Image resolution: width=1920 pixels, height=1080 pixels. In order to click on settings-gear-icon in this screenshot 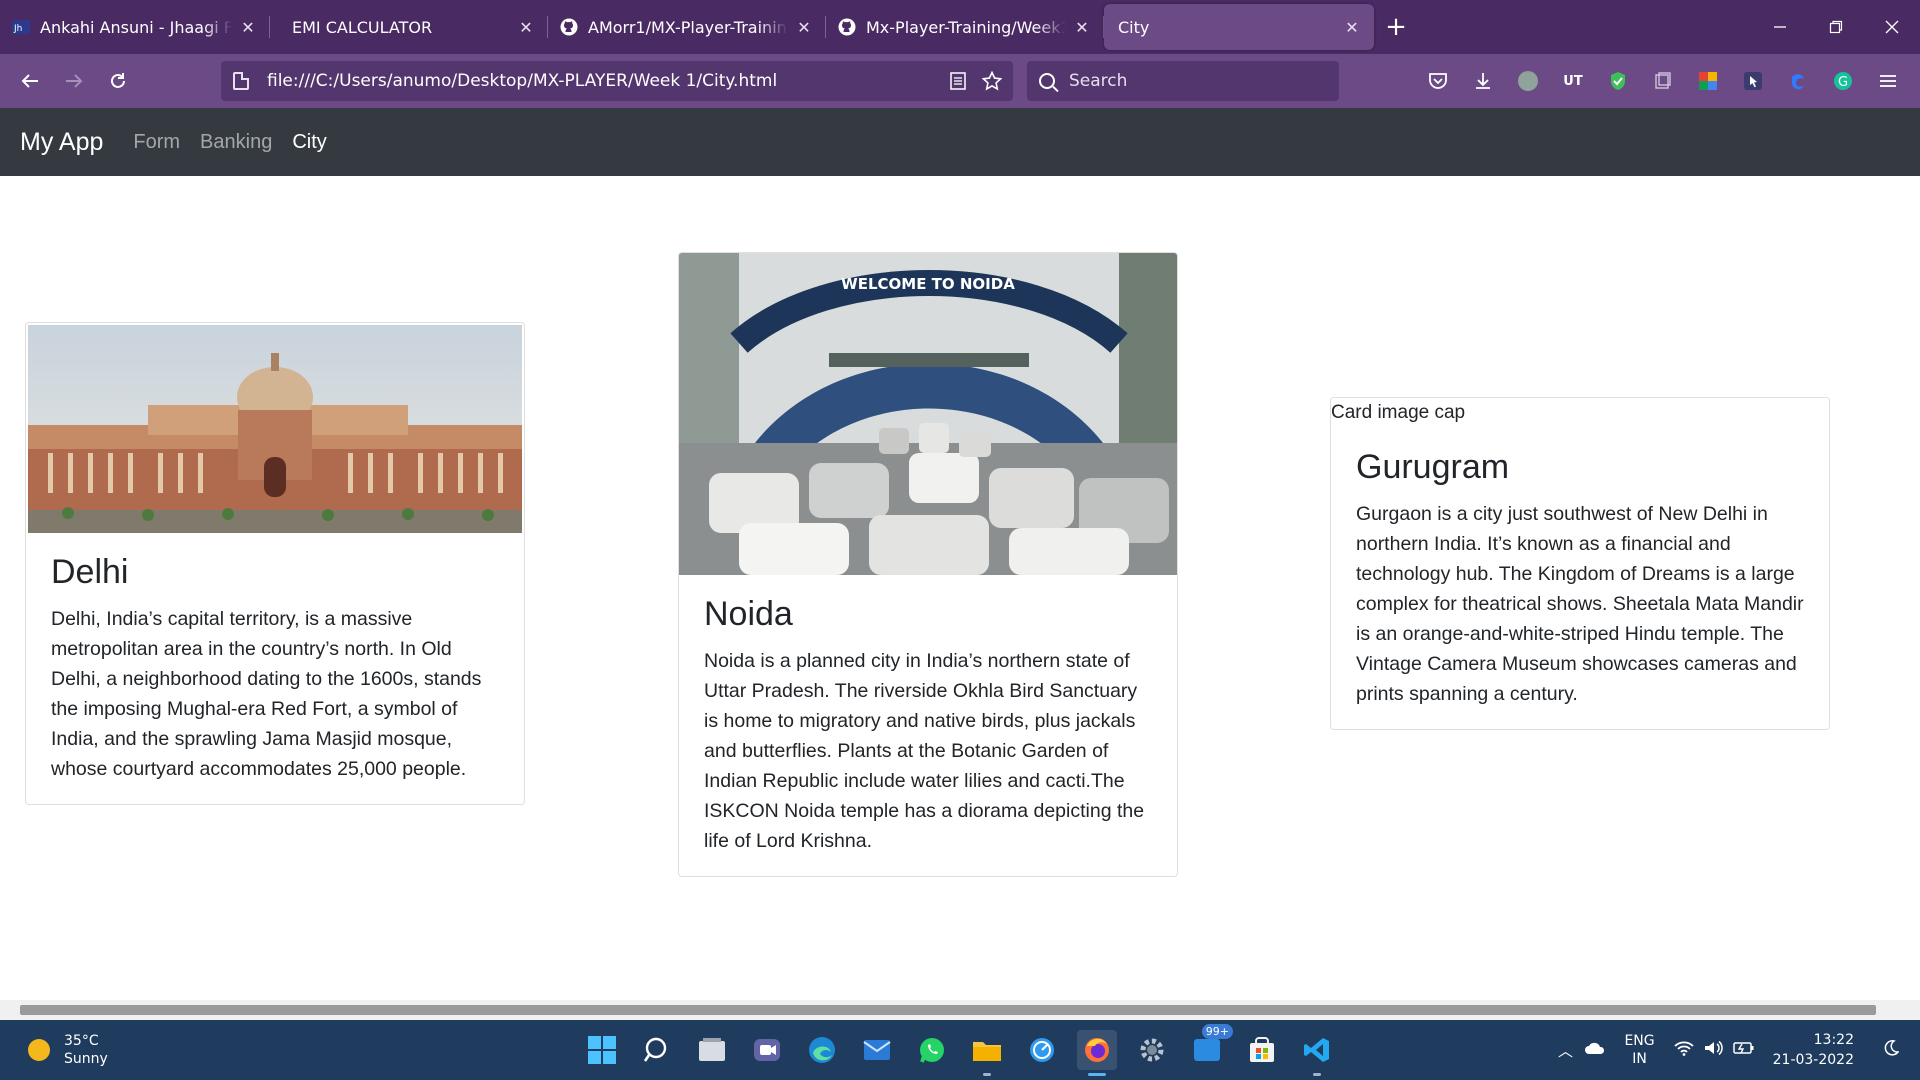, I will do `click(1152, 1050)`.